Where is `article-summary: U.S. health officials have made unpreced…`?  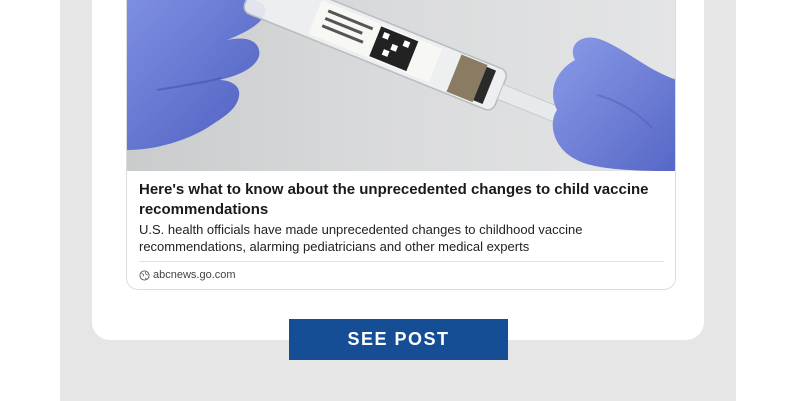
article-summary: U.S. health officials have made unpreced… is located at coordinates (361, 238).